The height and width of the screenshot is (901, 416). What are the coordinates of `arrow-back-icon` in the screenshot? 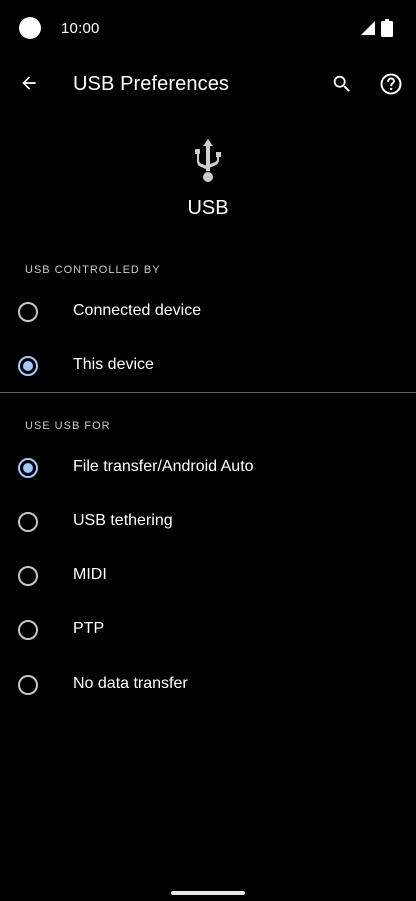 It's located at (29, 83).